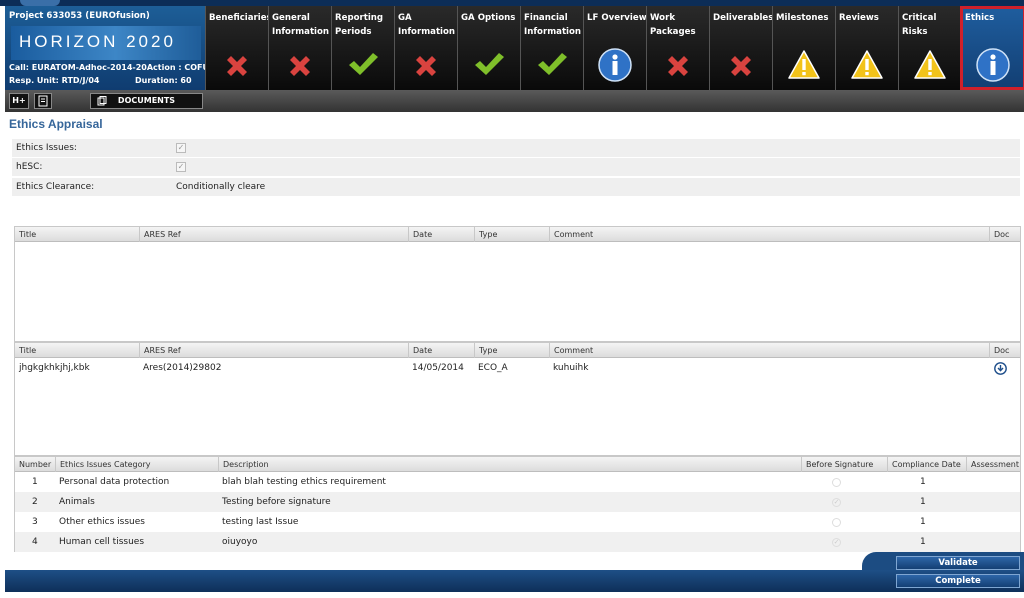 This screenshot has height=598, width=1024. What do you see at coordinates (29, 167) in the screenshot?
I see `hesc-label: hESC:` at bounding box center [29, 167].